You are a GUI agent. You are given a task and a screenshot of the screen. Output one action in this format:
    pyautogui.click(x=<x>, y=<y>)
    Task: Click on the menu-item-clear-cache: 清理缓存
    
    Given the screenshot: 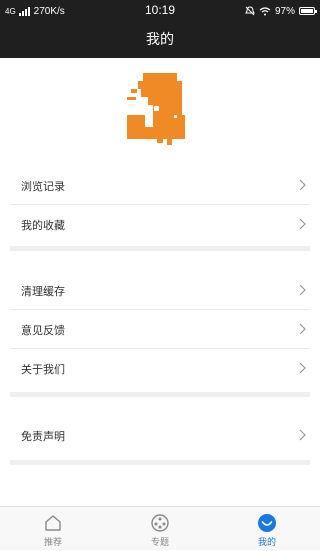 What is the action you would take?
    pyautogui.click(x=160, y=290)
    